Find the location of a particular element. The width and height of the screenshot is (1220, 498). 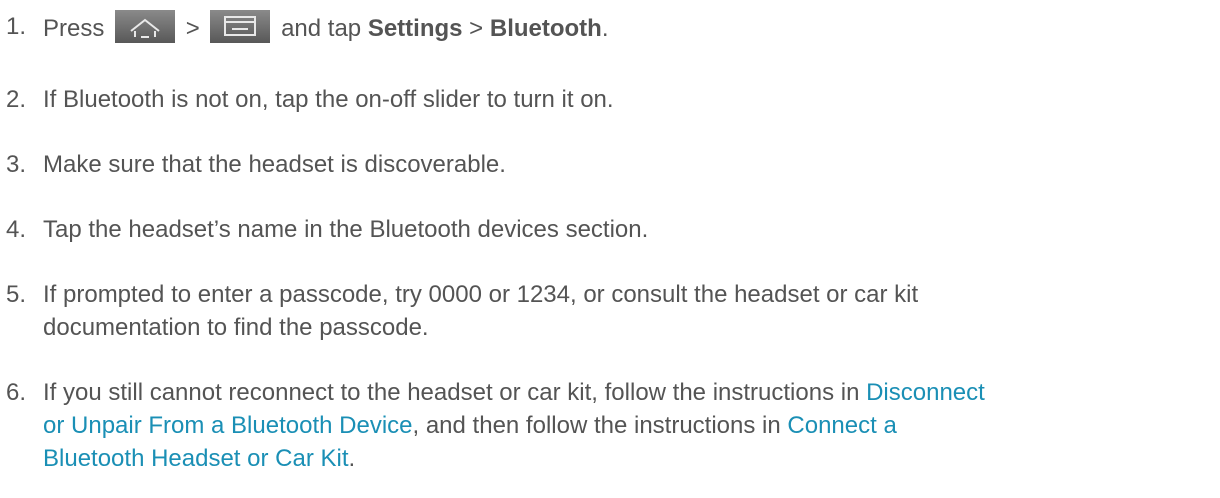

settings-label: Settings is located at coordinates (415, 28).